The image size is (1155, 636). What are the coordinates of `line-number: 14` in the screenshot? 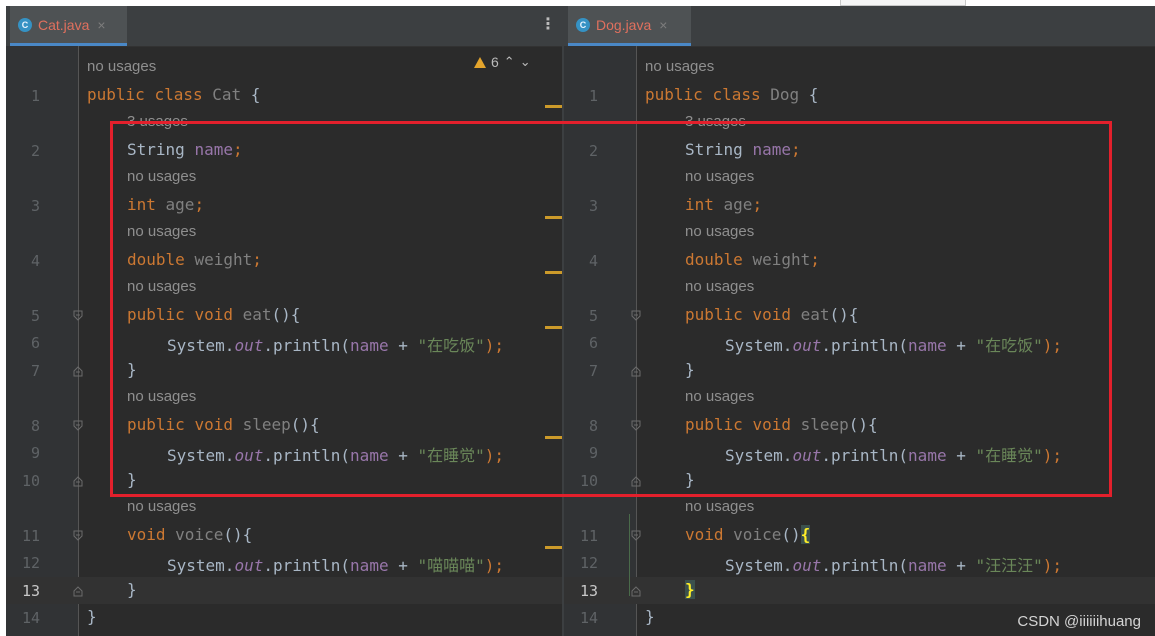 It's located at (588, 618).